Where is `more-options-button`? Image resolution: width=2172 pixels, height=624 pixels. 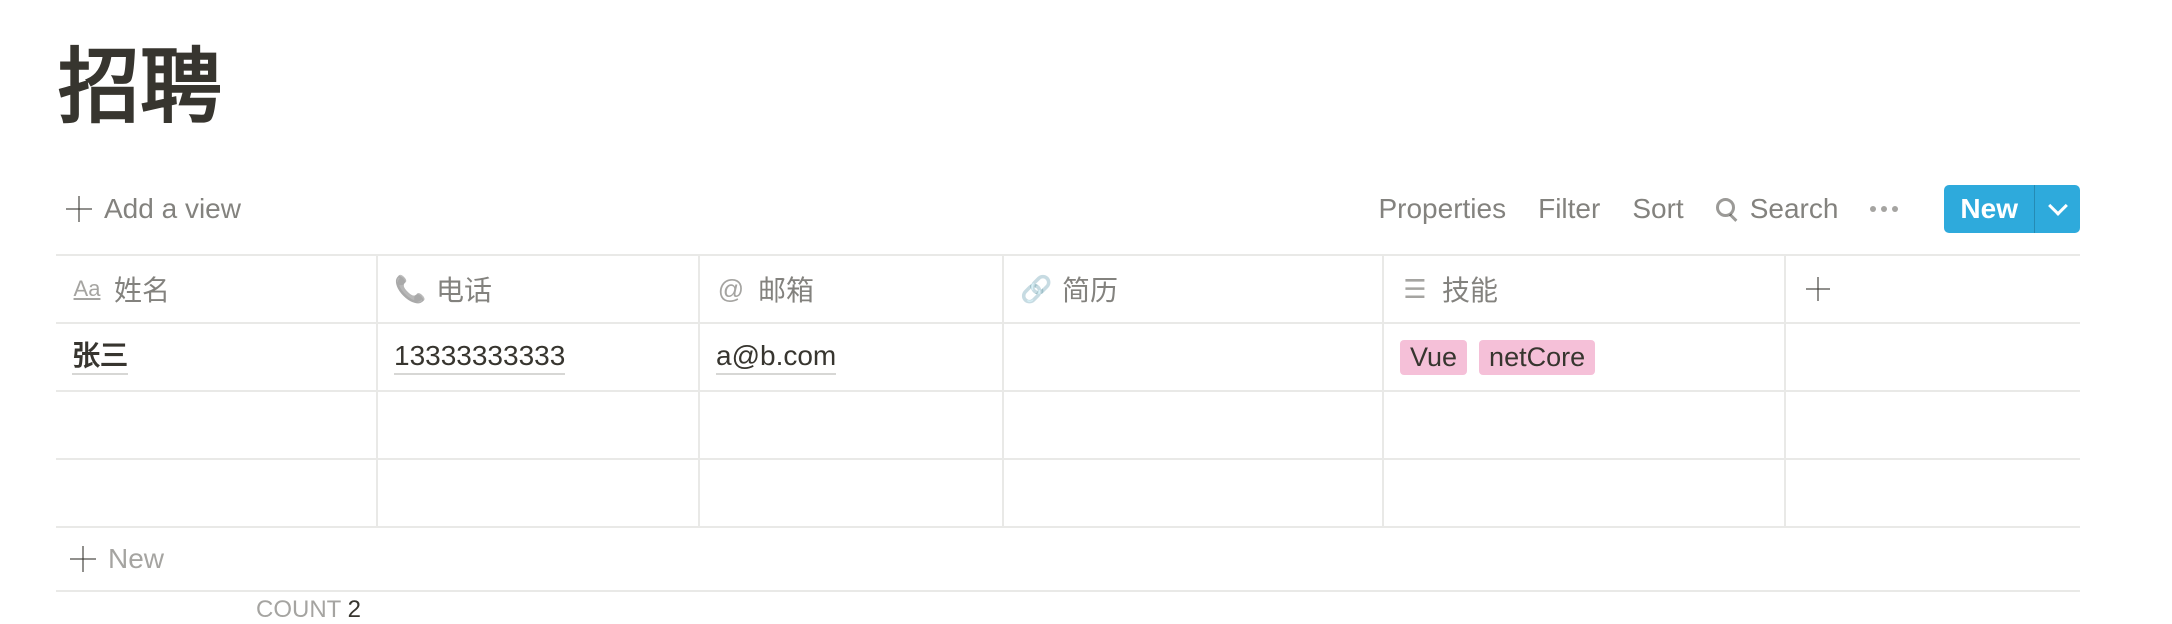
more-options-button is located at coordinates (1884, 209).